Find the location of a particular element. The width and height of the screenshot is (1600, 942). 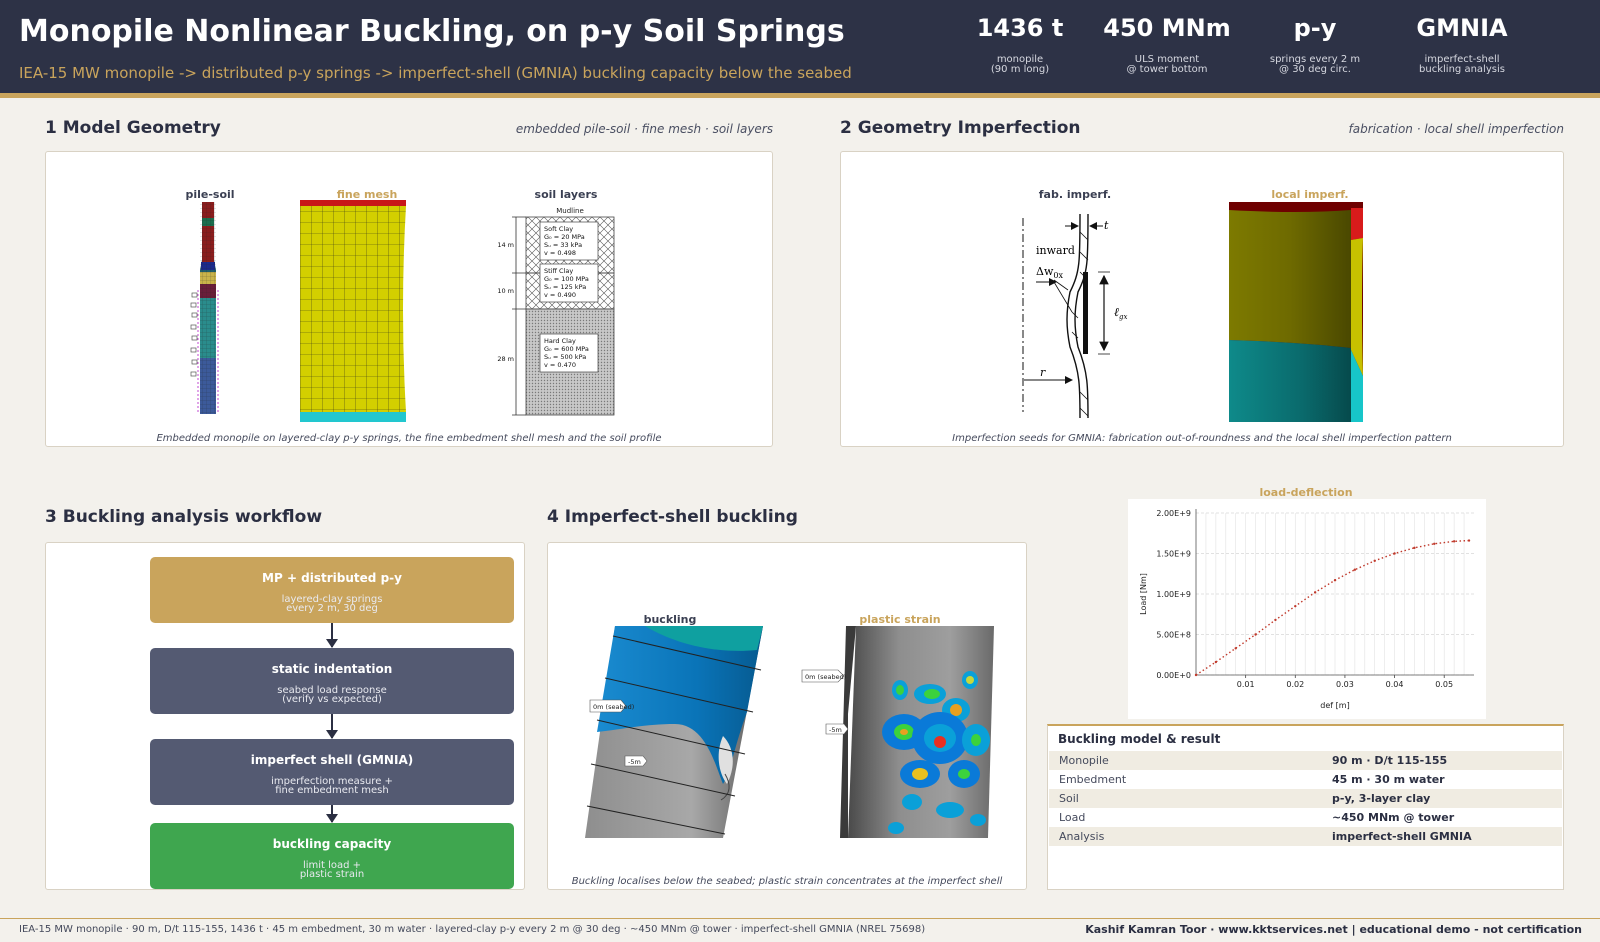

table-value: 90 m · D/t 115-155 is located at coordinates (1390, 760).